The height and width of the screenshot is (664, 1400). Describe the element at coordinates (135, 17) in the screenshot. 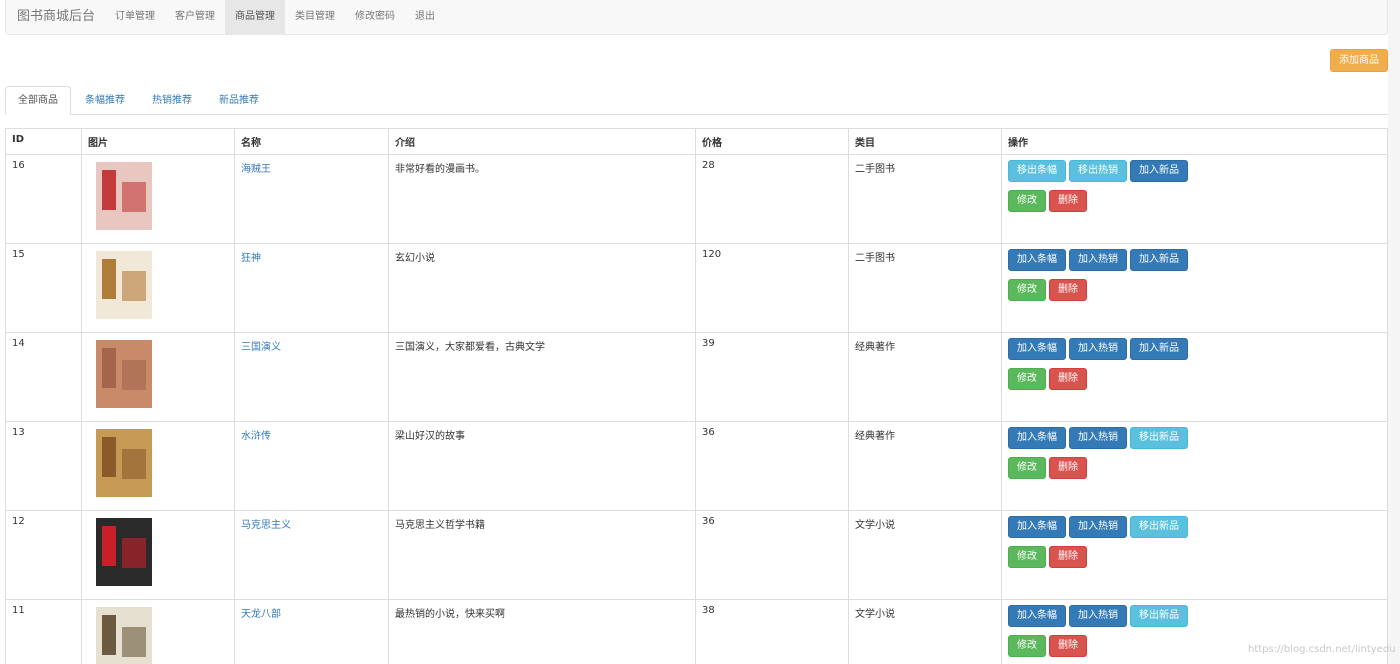

I see `nav-orders: 订单管理` at that location.